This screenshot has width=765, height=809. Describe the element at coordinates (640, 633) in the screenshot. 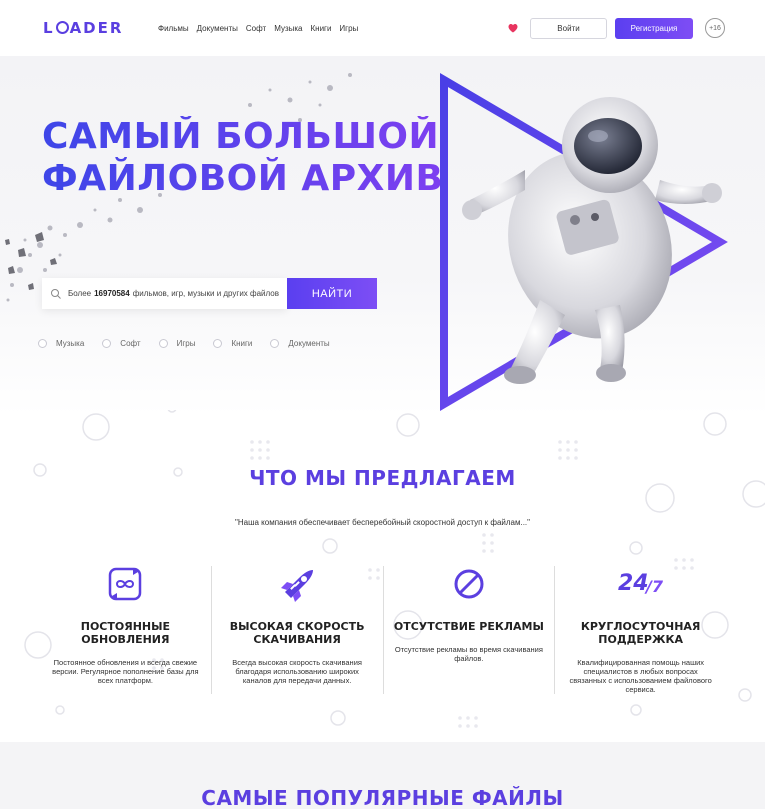

I see `feature-title: КРУГЛОСУТОЧНАЯ ПОДДЕРЖКА` at that location.